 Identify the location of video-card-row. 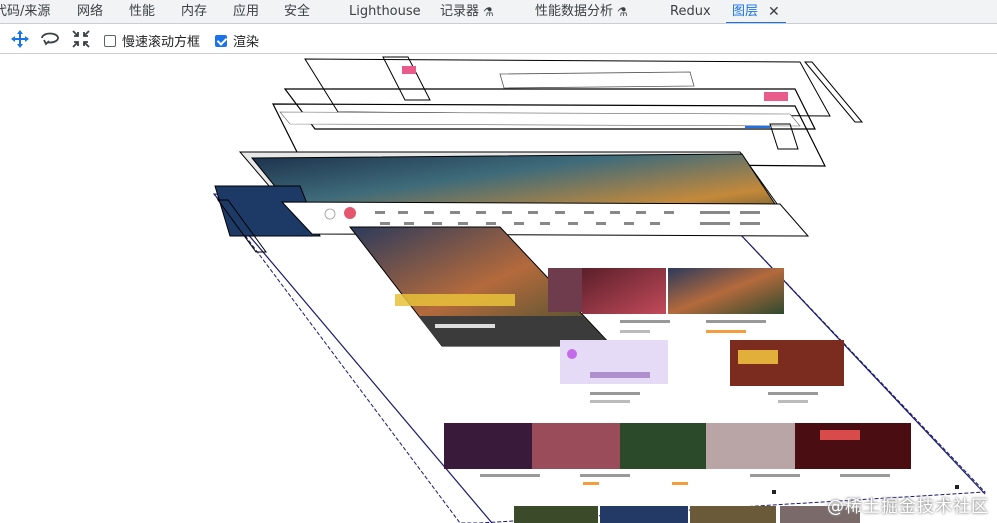
(687, 514).